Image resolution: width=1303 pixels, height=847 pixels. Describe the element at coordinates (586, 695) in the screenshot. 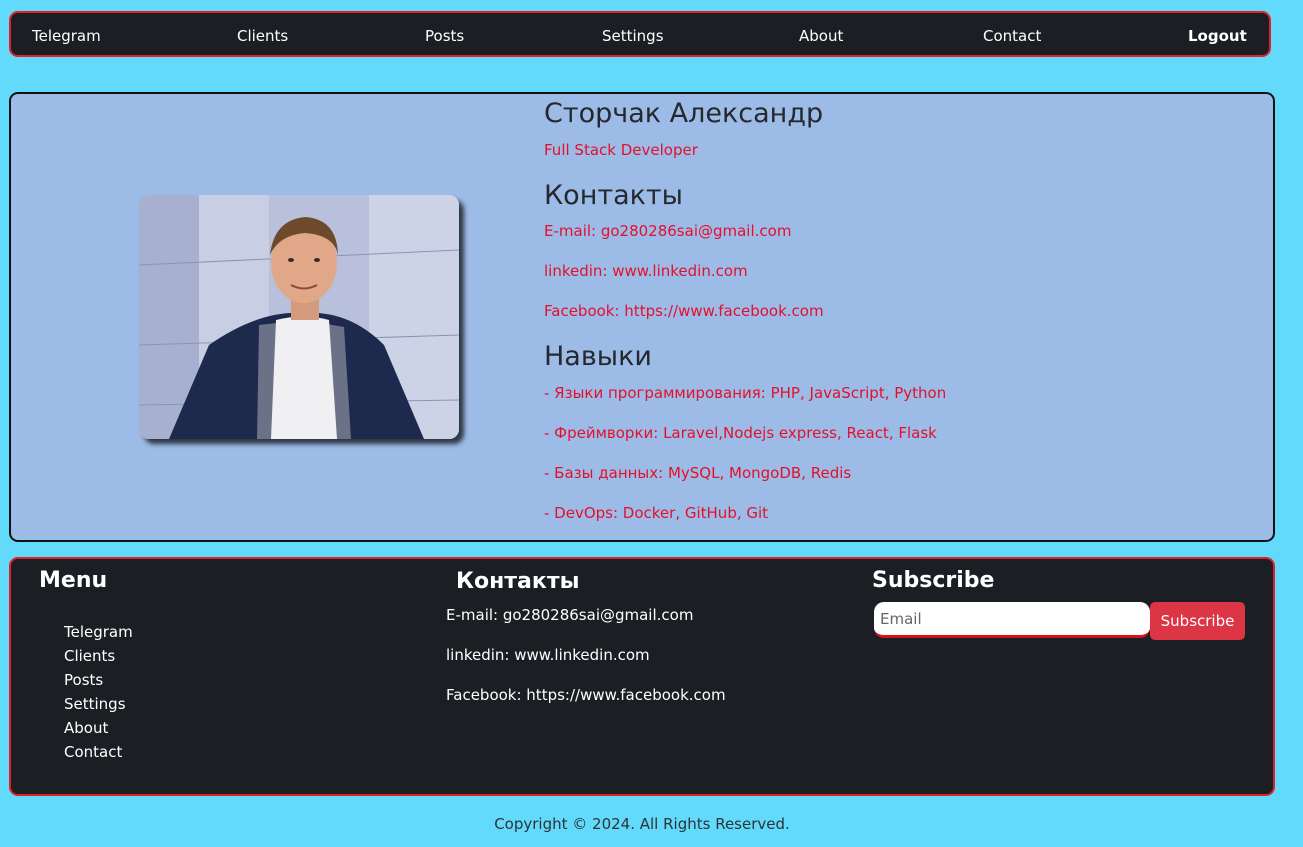

I see `footer-contact-facebook: Facebook: https://www.facebook.com` at that location.